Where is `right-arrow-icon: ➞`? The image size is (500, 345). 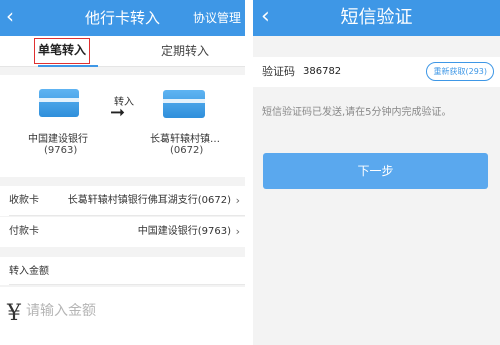 right-arrow-icon: ➞ is located at coordinates (118, 112).